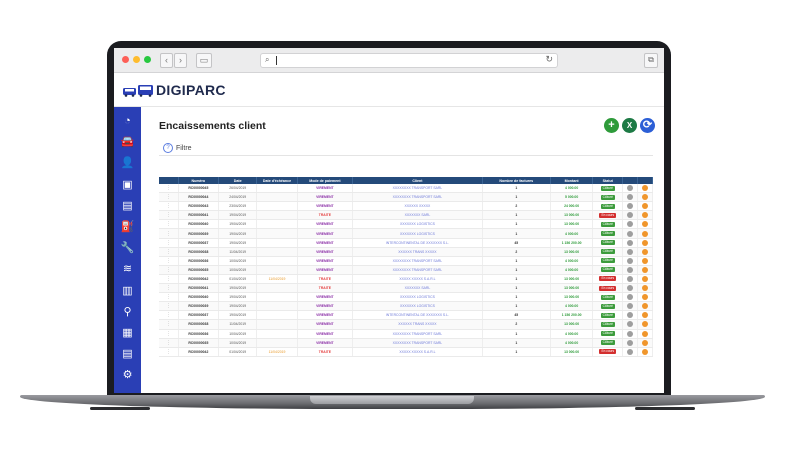  Describe the element at coordinates (204, 60) in the screenshot. I see `sidebar-toggle-icon: ▭` at that location.